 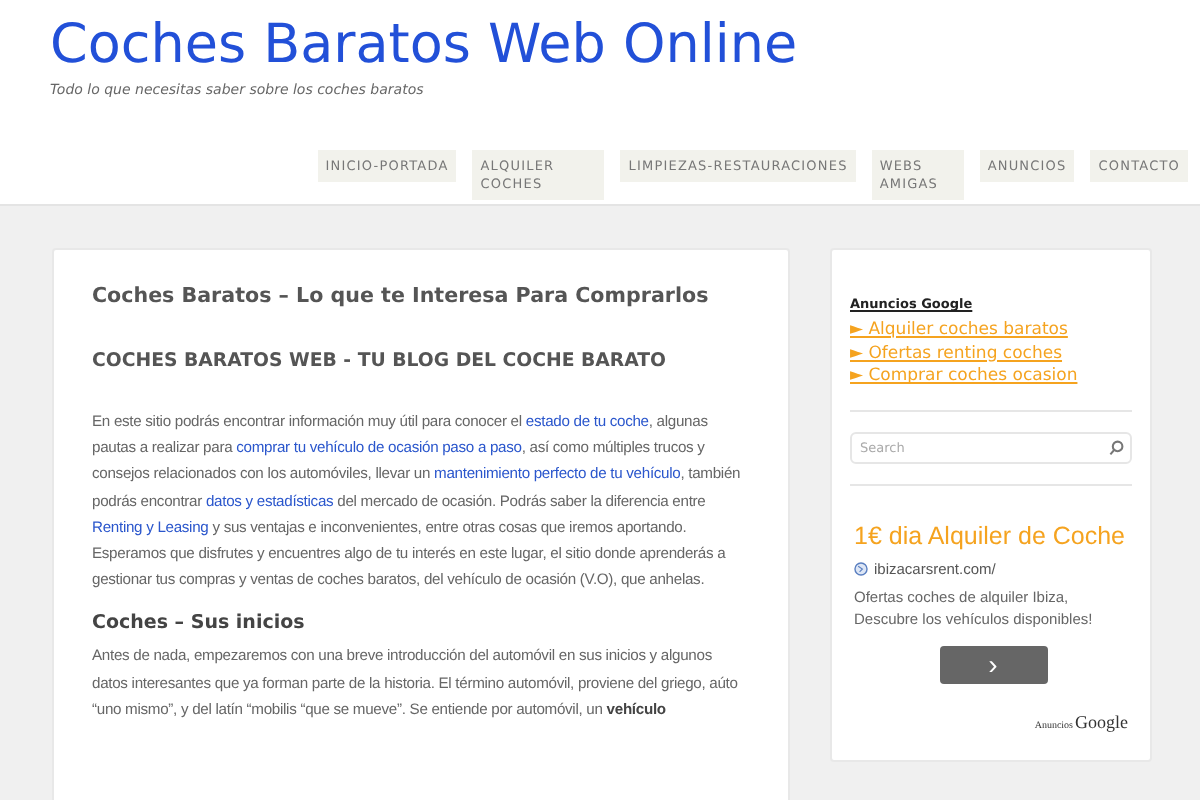 I want to click on section-heading: COCHES BARATOS WEB - TU BLOG DEL COCHE BARATO, so click(x=380, y=361).